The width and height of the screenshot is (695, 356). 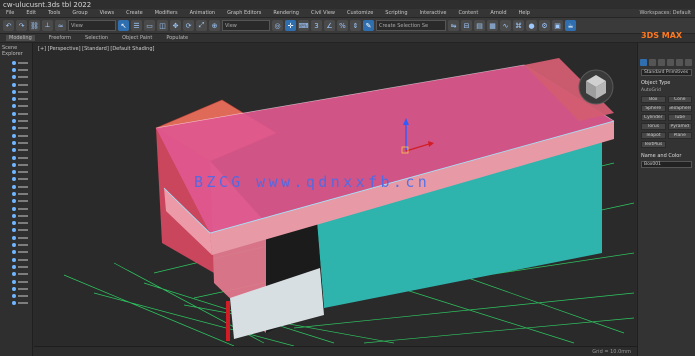 I want to click on layer-explorer-icon: ▤, so click(x=479, y=25).